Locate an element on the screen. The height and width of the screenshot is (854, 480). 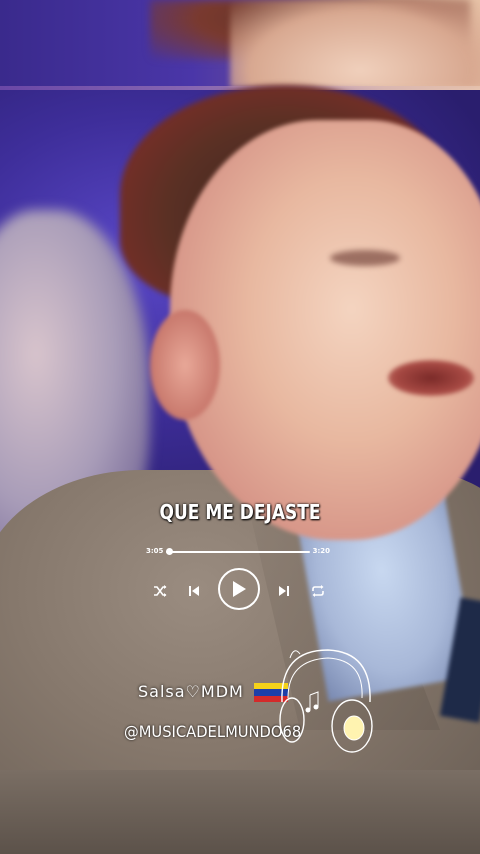
elapsed-time: 3:05 is located at coordinates (155, 551).